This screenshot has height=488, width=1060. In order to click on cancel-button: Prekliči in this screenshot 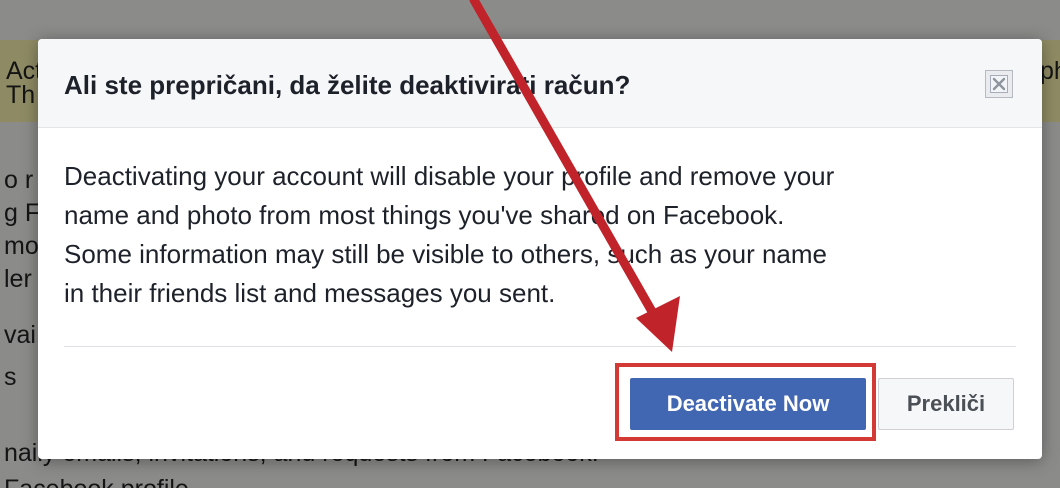, I will do `click(946, 404)`.